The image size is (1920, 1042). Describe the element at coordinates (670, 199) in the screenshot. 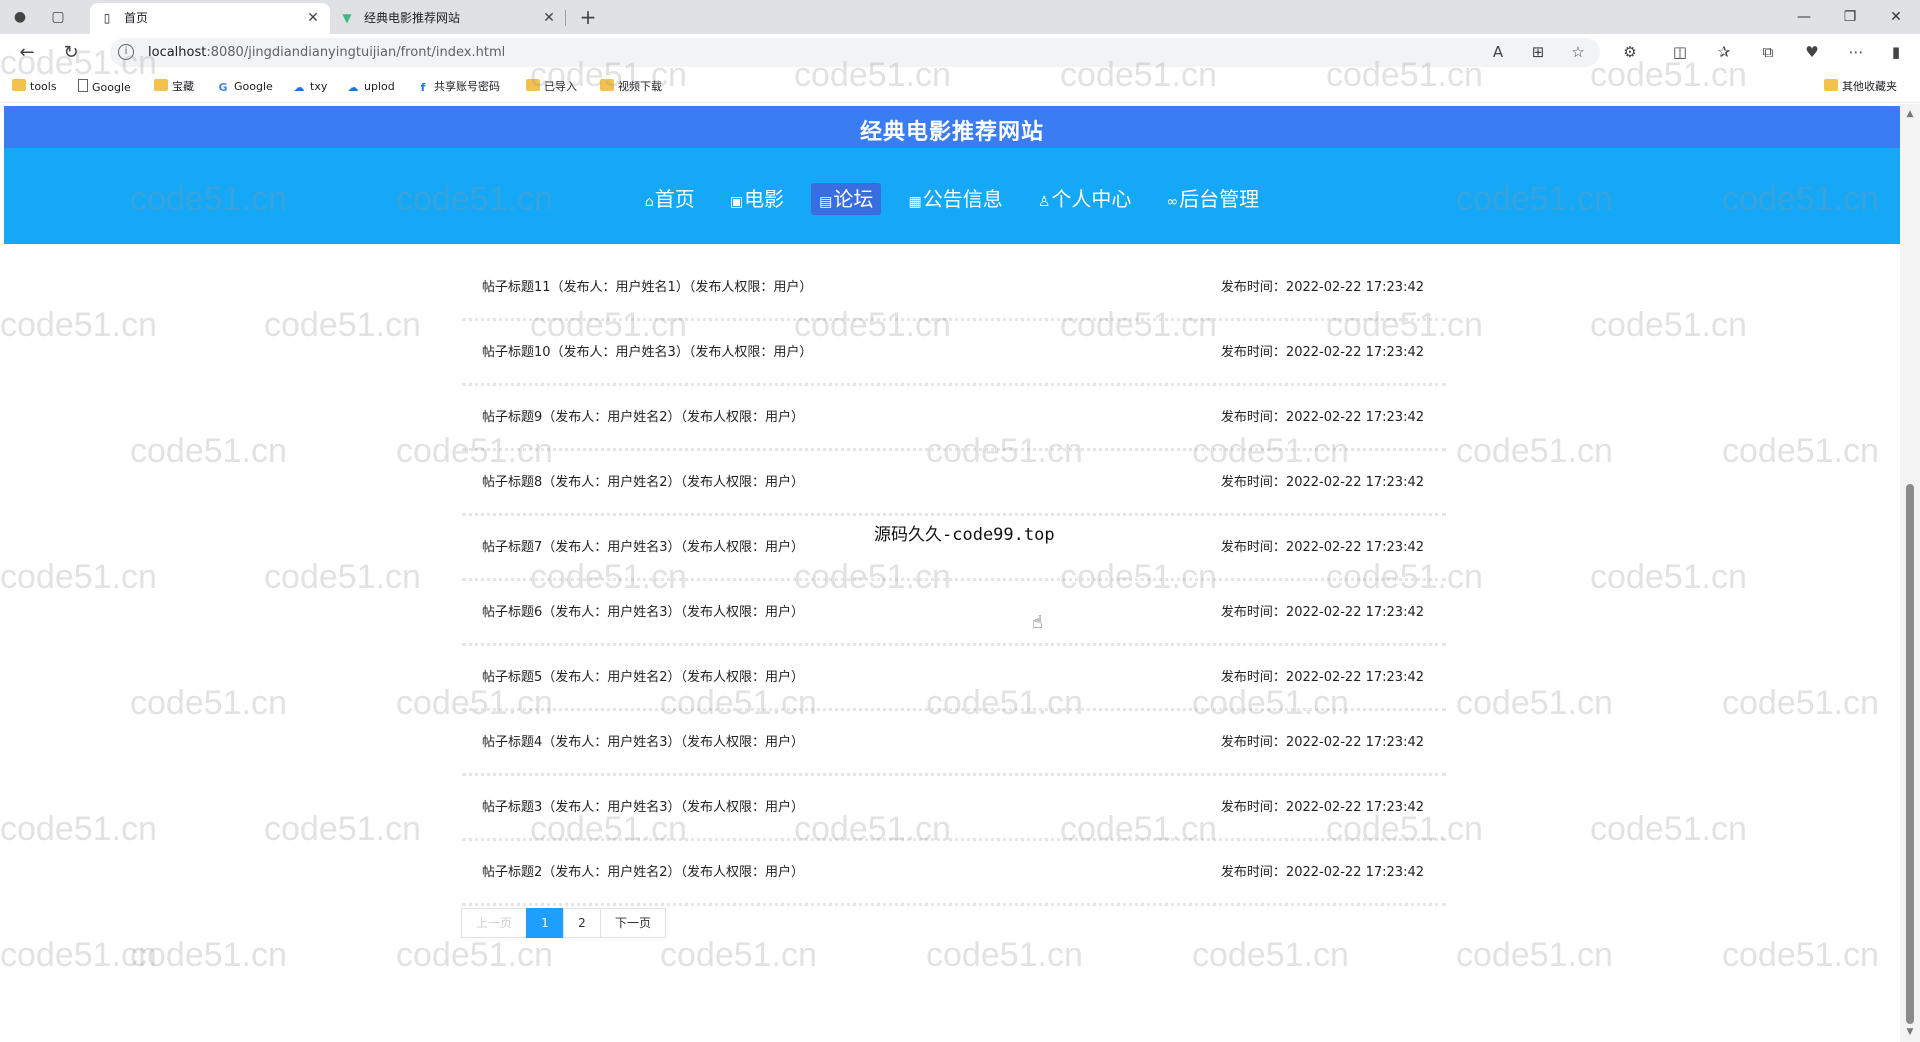

I see `nav-item-home: ⌂首页` at that location.